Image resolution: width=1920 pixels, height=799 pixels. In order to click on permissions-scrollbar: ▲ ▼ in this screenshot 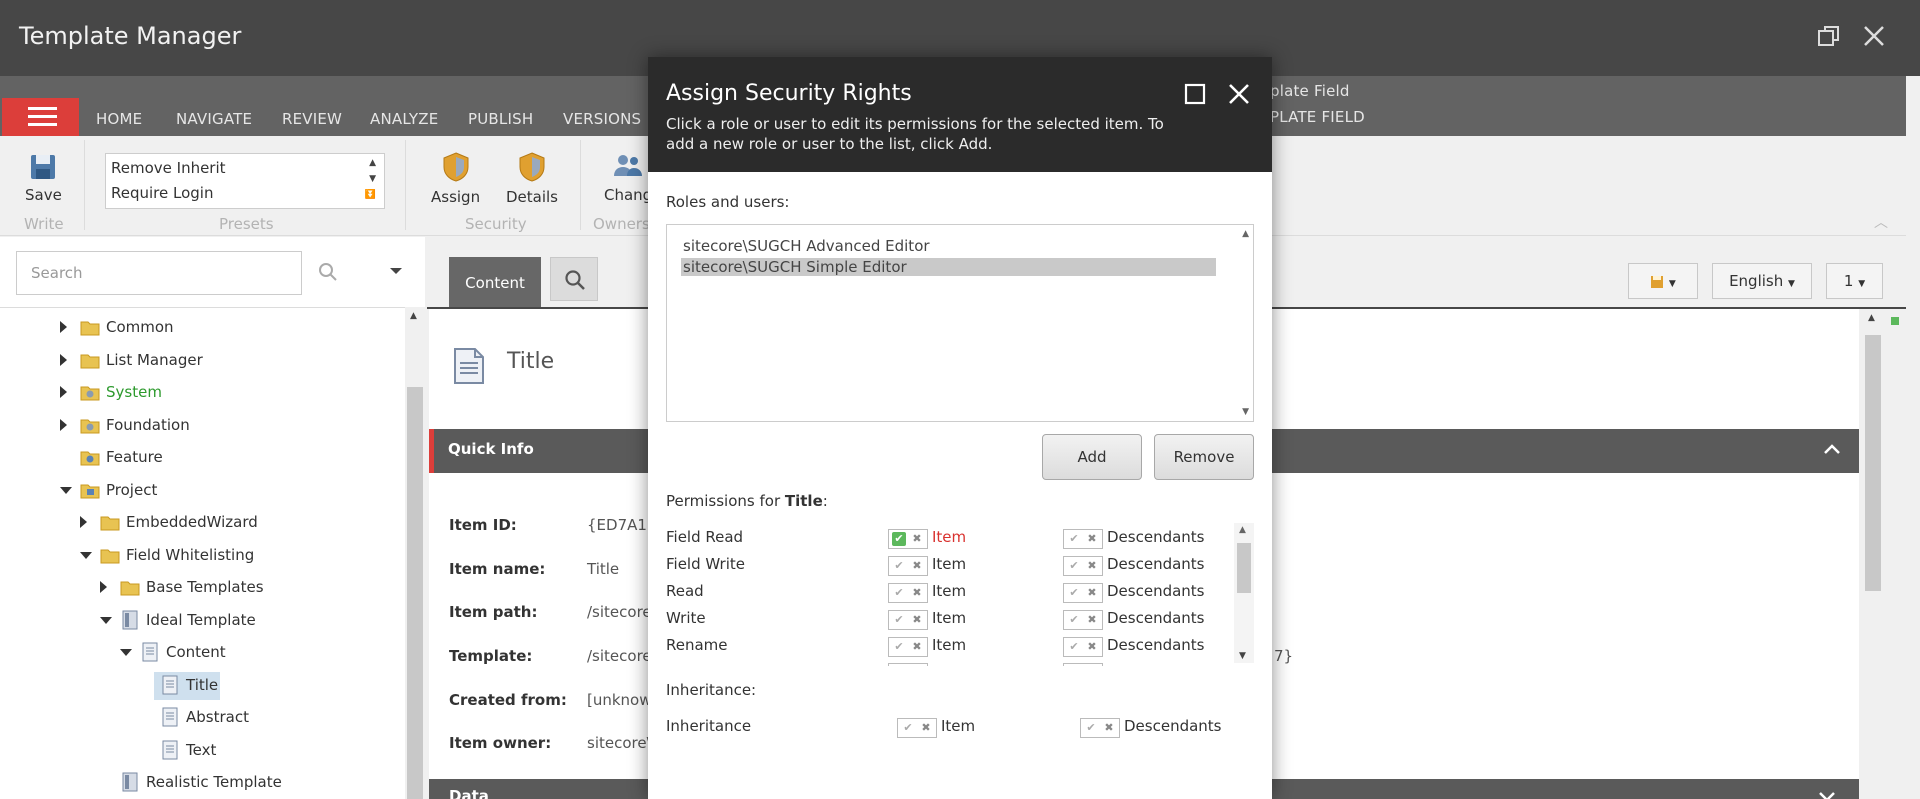, I will do `click(1244, 593)`.